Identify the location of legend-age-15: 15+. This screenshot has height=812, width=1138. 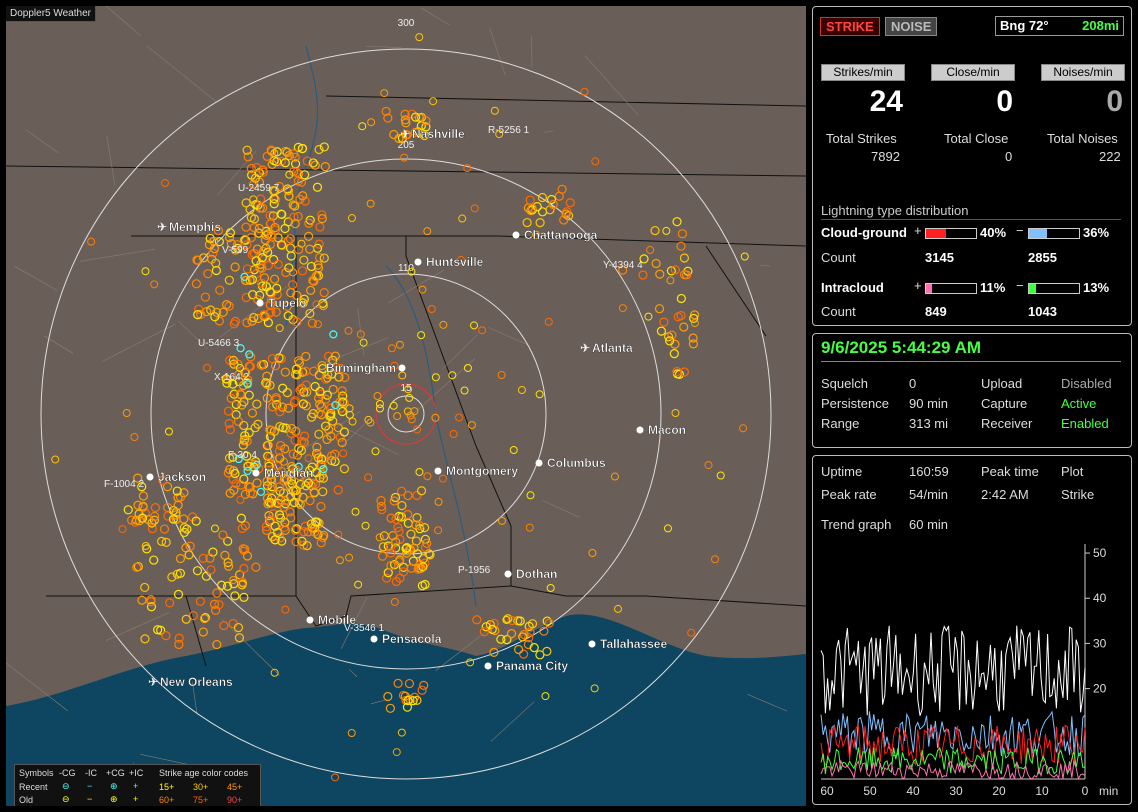
(167, 787).